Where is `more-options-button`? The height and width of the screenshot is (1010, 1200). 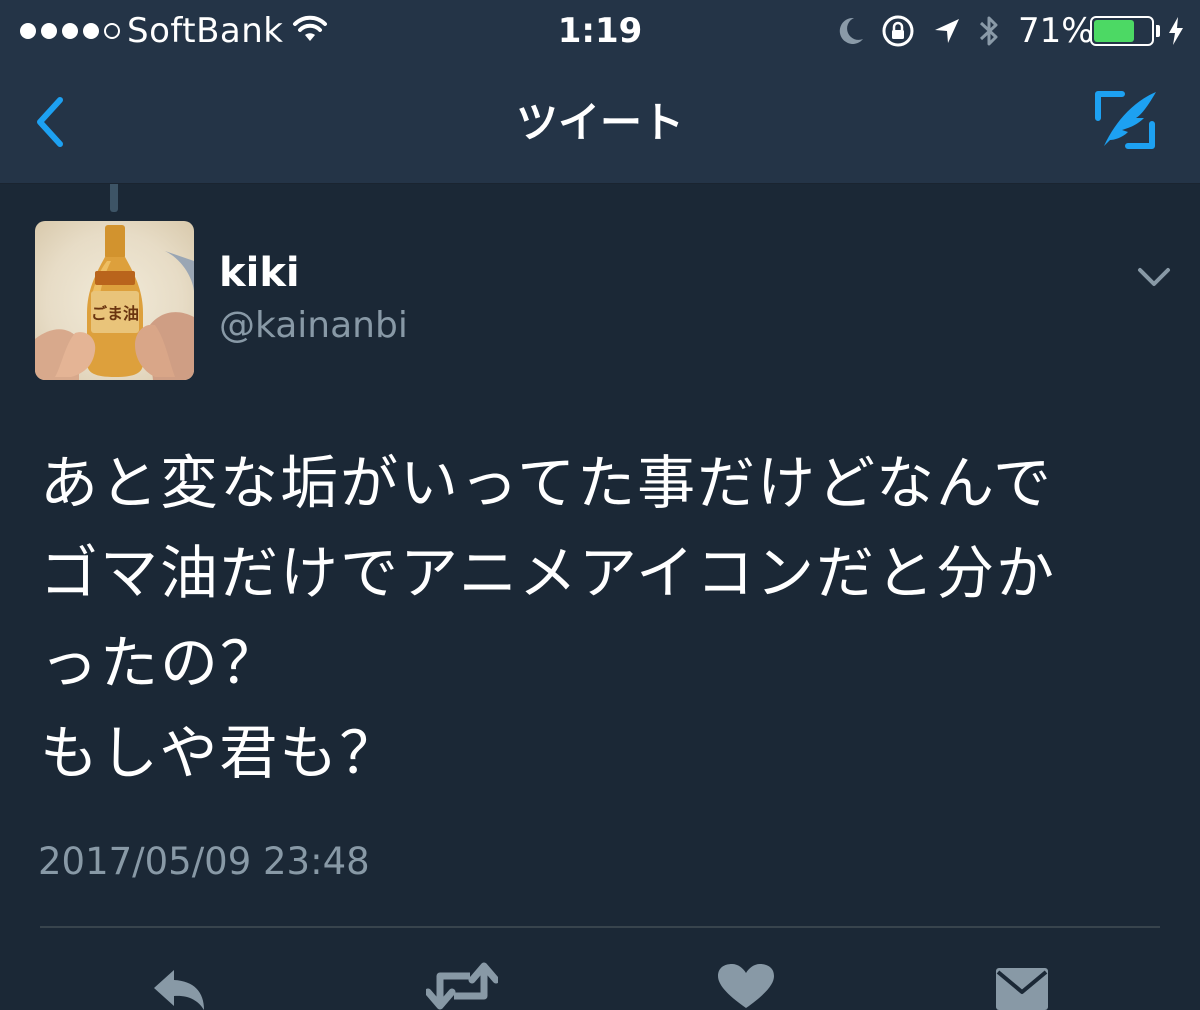 more-options-button is located at coordinates (1154, 277).